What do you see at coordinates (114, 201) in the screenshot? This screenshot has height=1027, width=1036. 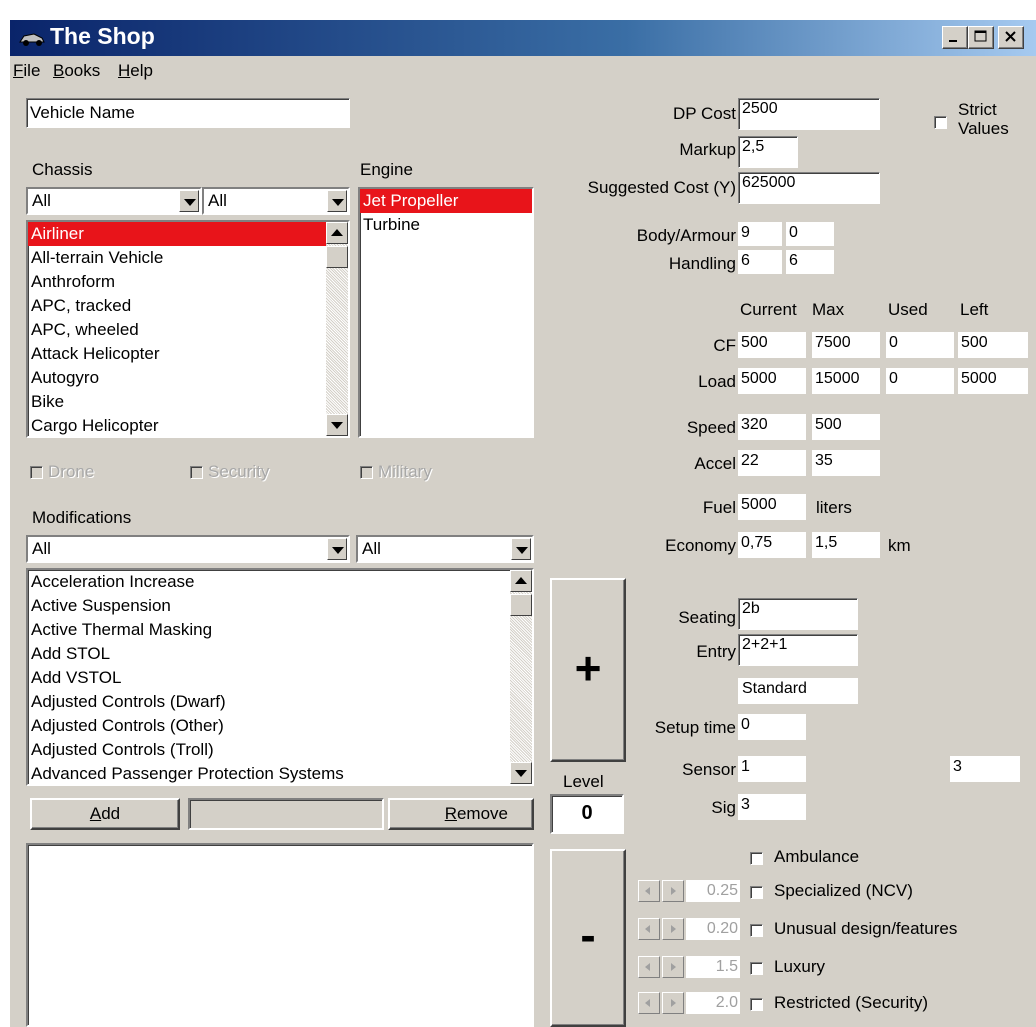 I see `chassis-filter-1: All` at bounding box center [114, 201].